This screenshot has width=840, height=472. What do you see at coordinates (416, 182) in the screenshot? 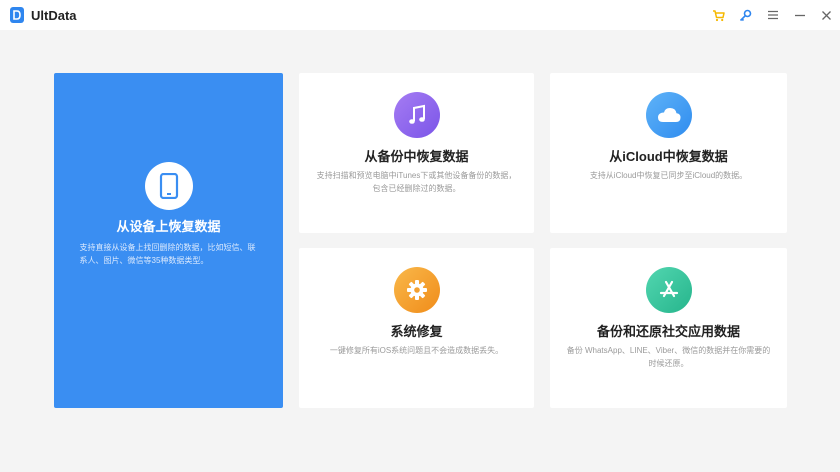
I see `card-description: 支持扫描和预览电脑中iTunes下或其他设备备份的数据，包含已经删除过的数据。` at bounding box center [416, 182].